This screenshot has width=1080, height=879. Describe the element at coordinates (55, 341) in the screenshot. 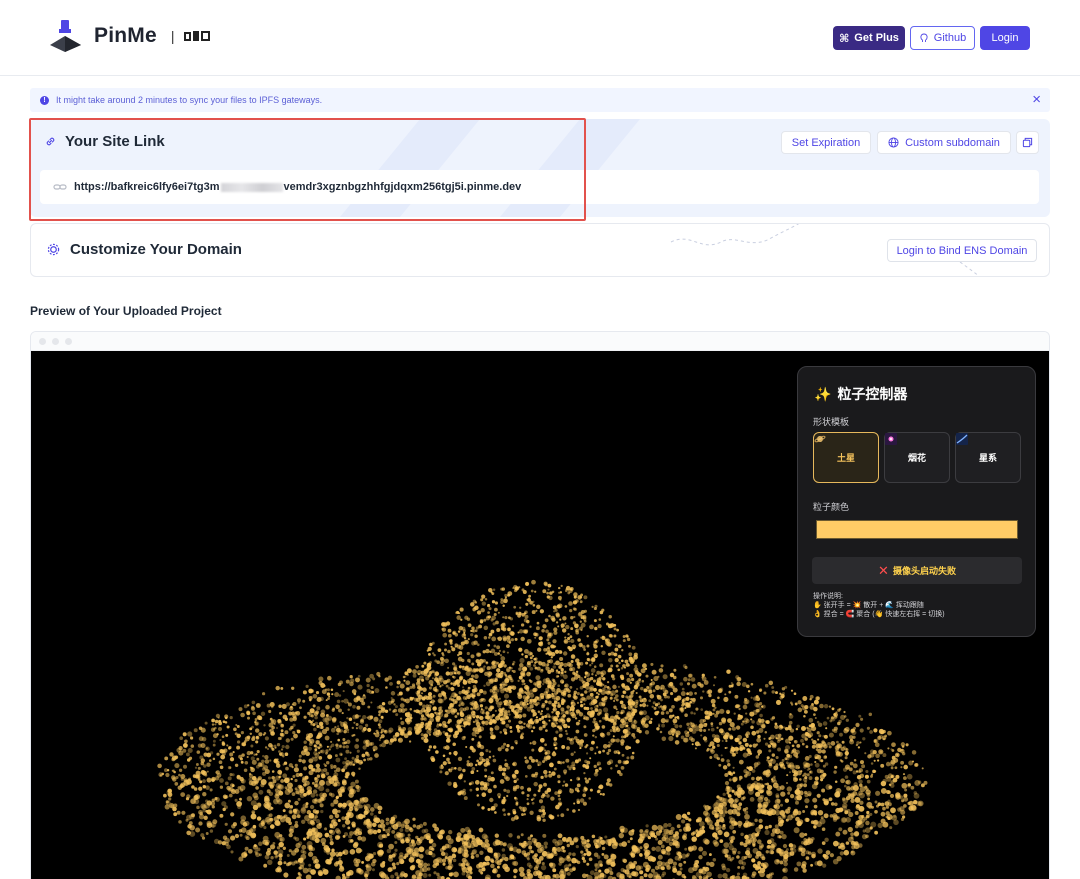

I see `window-dot-minimize` at that location.